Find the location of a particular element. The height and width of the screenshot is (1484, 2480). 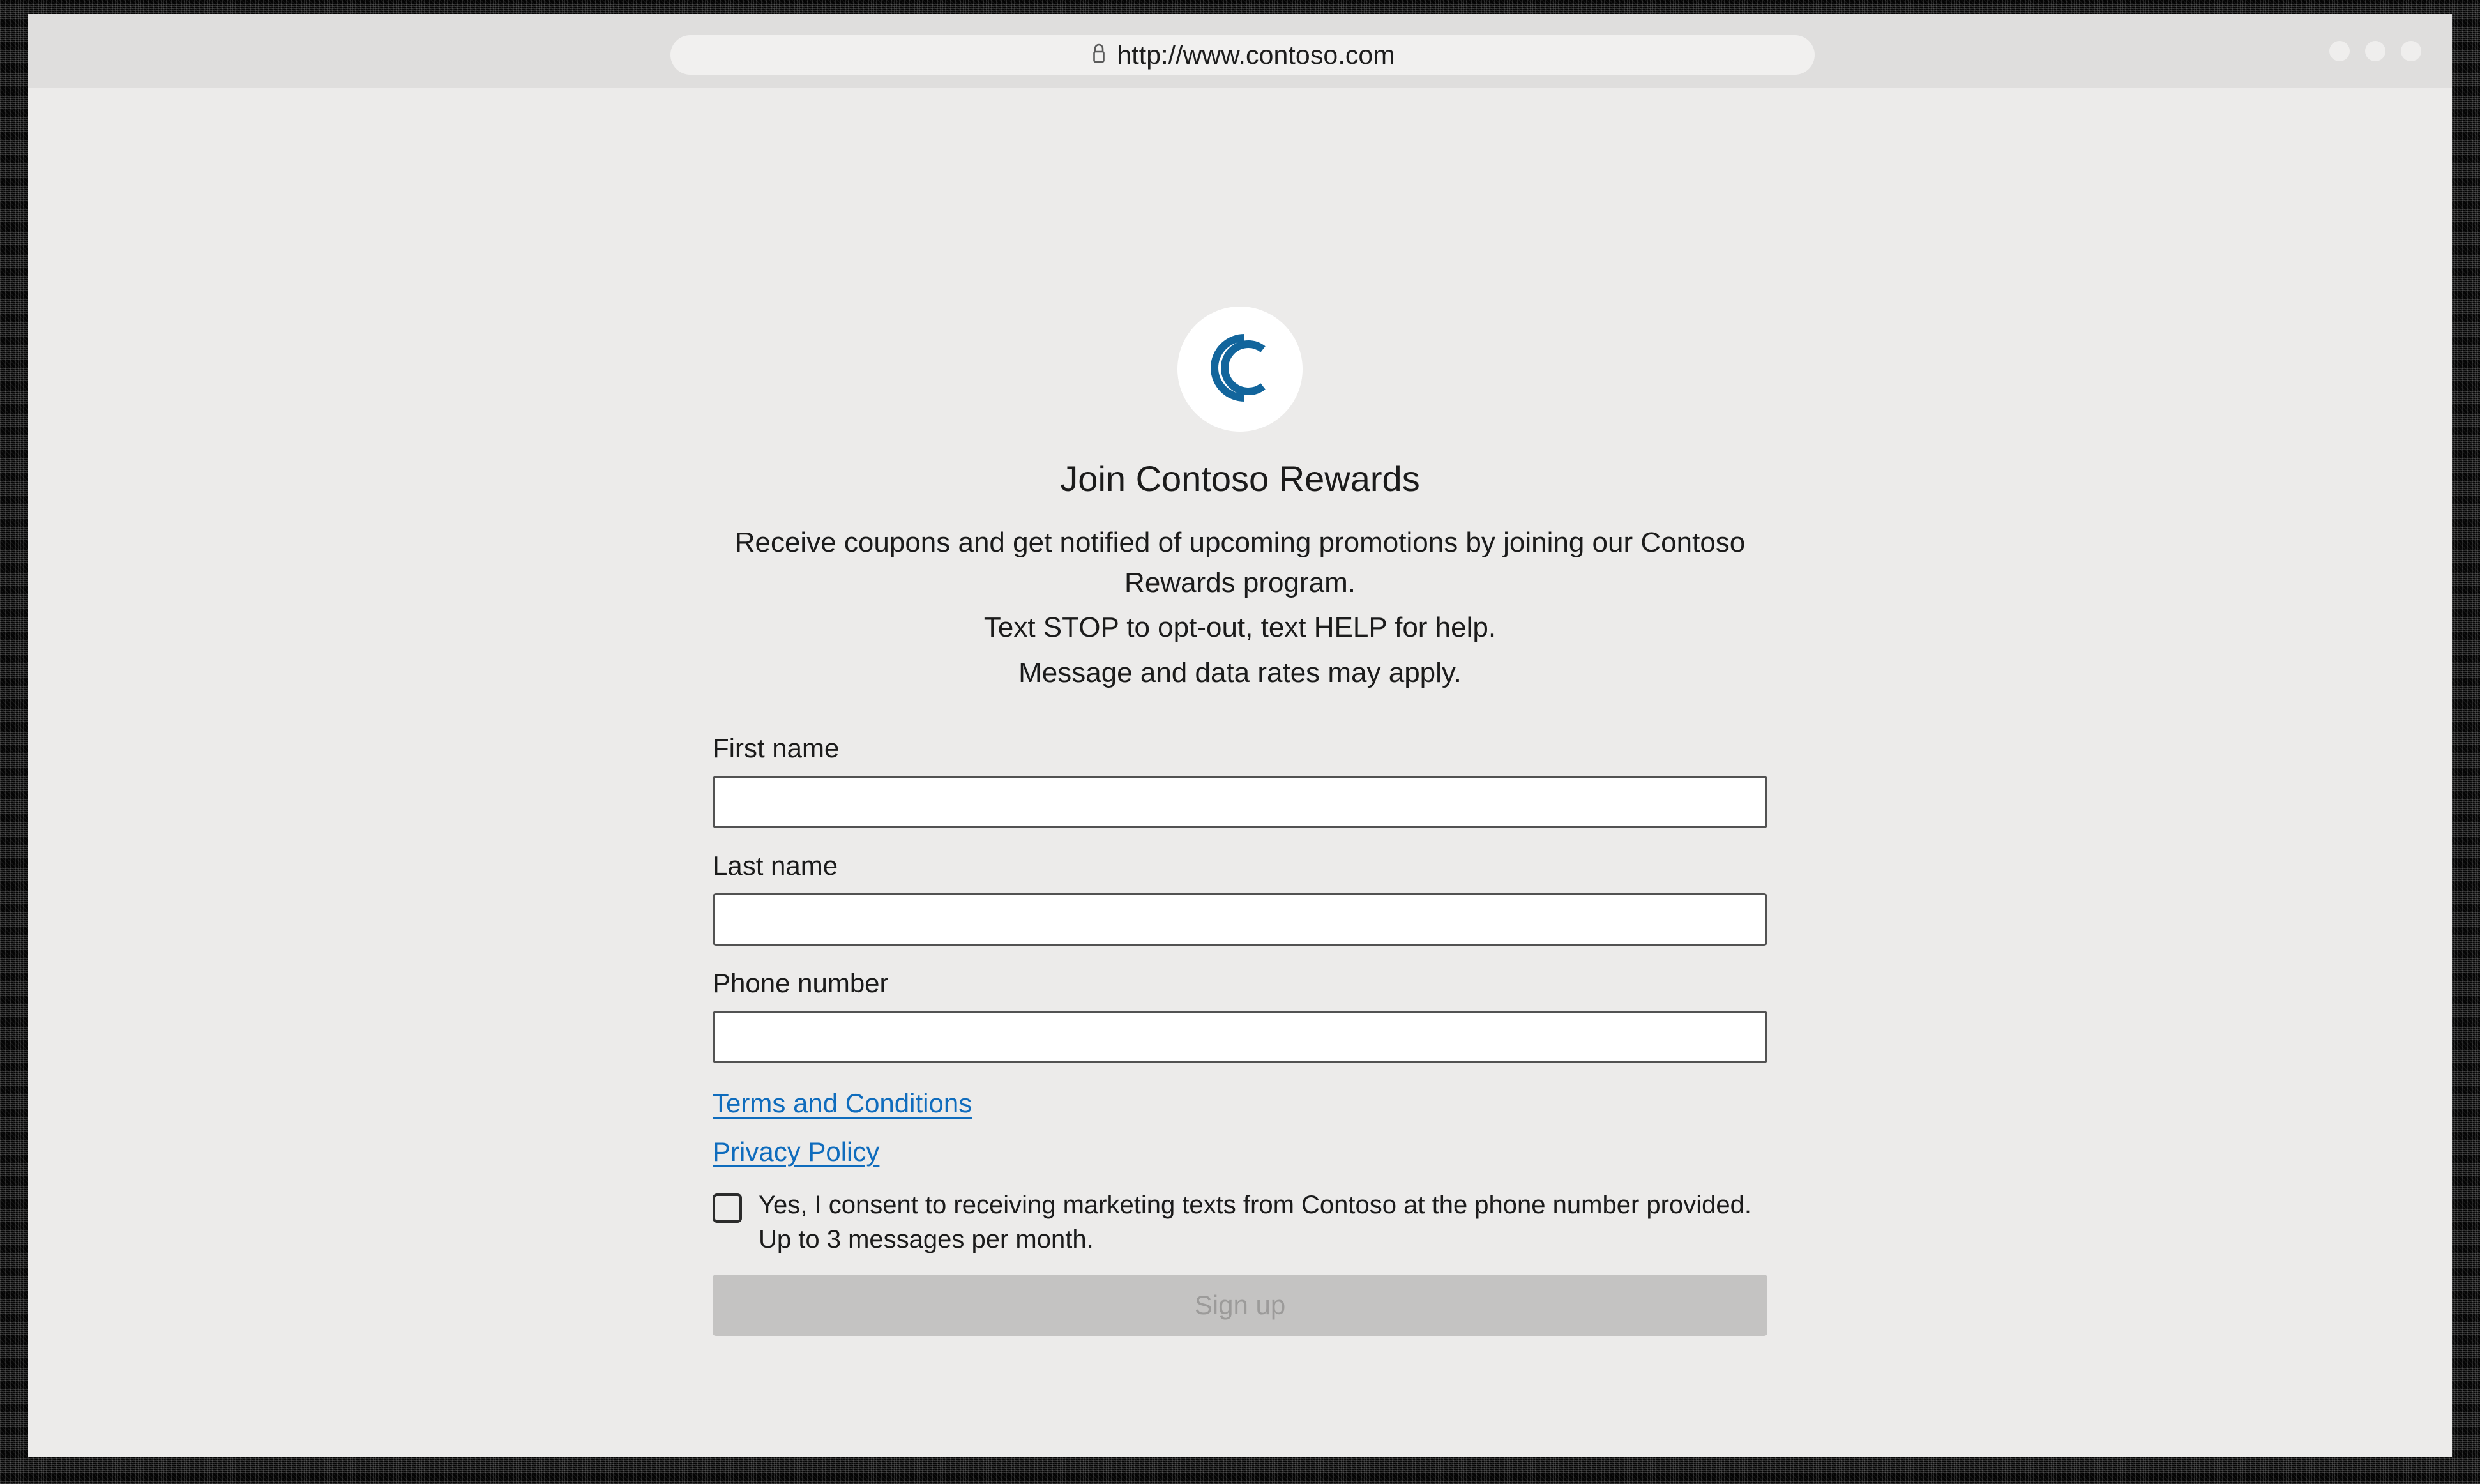

first-name-field-group: First name is located at coordinates (1240, 781).